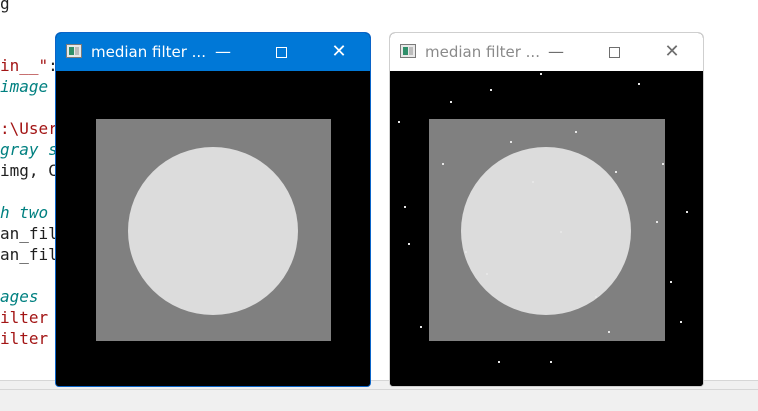  Describe the element at coordinates (24, 65) in the screenshot. I see `code-token: in__"` at that location.